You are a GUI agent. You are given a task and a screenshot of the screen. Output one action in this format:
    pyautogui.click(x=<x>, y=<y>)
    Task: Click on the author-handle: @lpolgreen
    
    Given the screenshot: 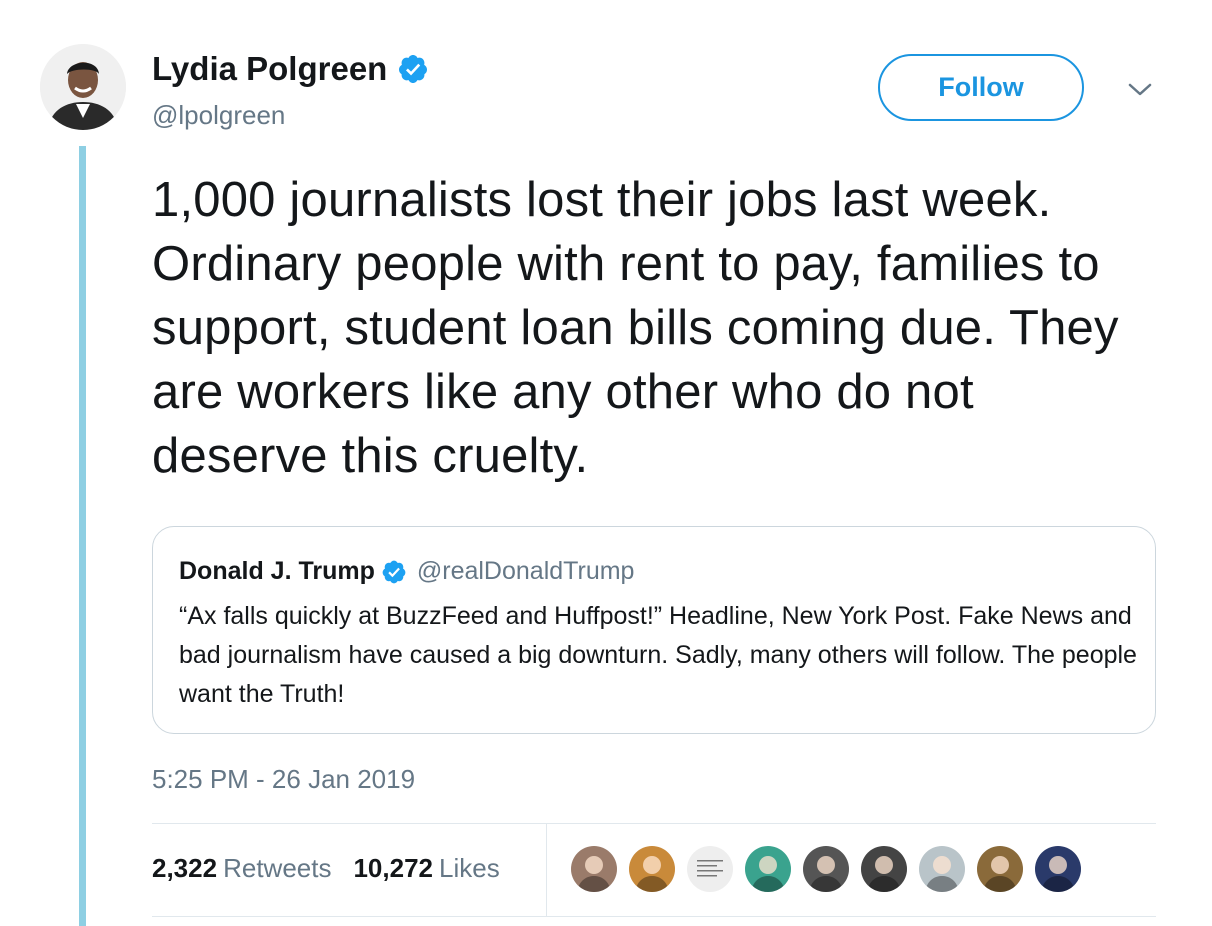 What is the action you would take?
    pyautogui.click(x=218, y=115)
    